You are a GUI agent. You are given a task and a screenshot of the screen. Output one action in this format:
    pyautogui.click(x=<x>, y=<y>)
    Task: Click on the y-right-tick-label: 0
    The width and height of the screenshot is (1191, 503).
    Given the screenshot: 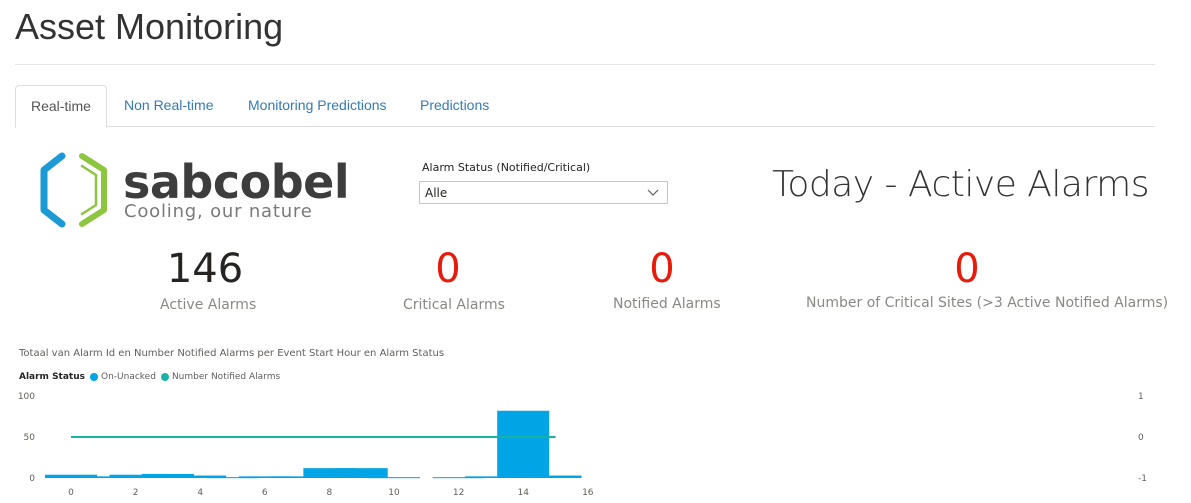 What is the action you would take?
    pyautogui.click(x=1141, y=438)
    